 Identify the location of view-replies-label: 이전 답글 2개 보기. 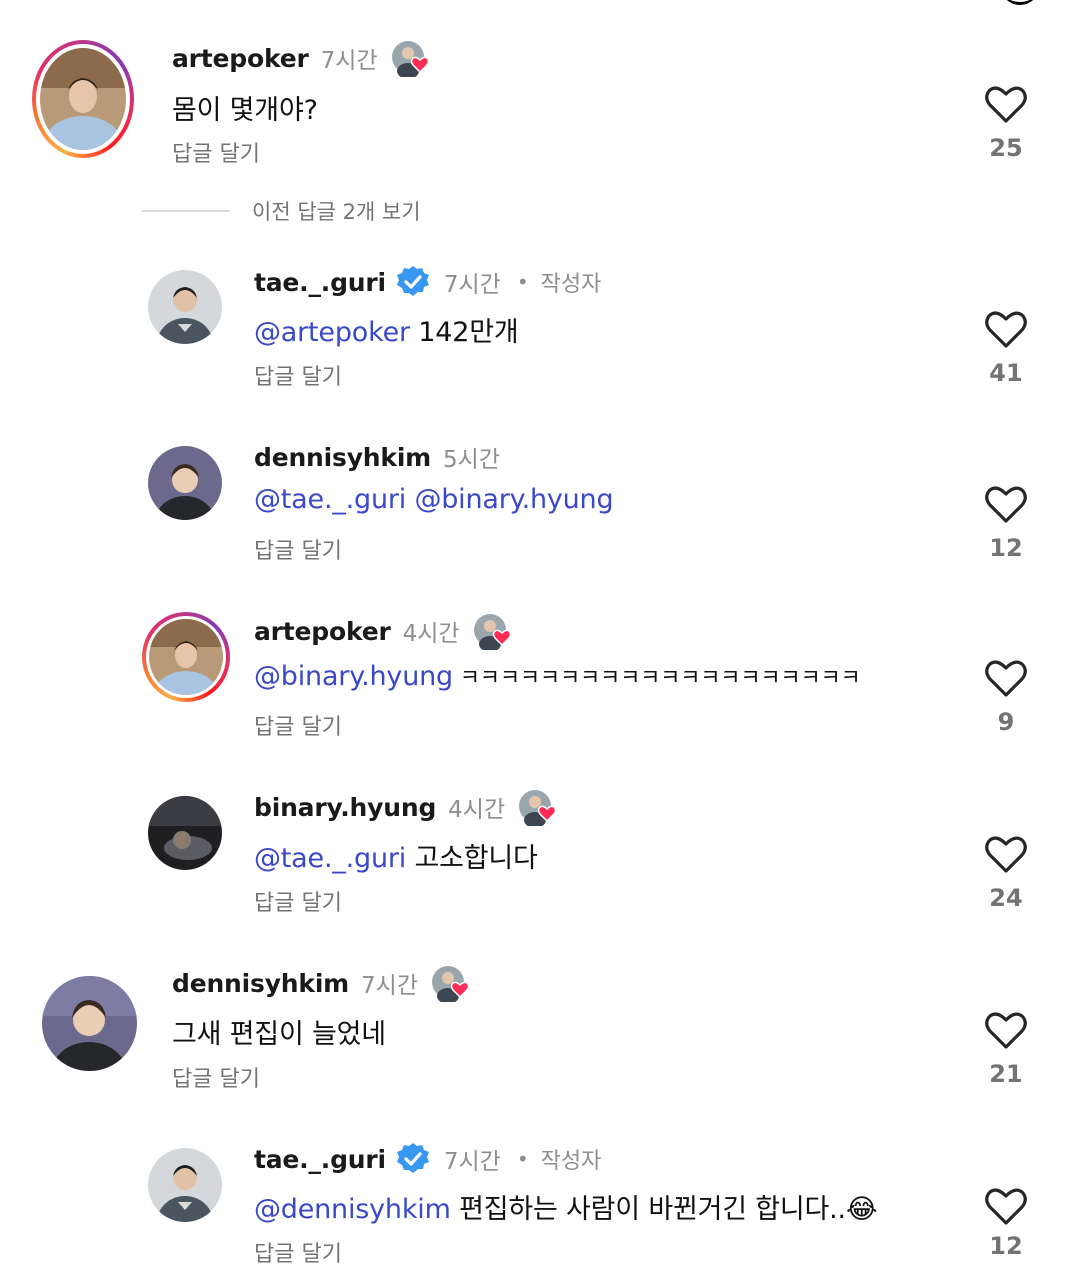
(336, 212).